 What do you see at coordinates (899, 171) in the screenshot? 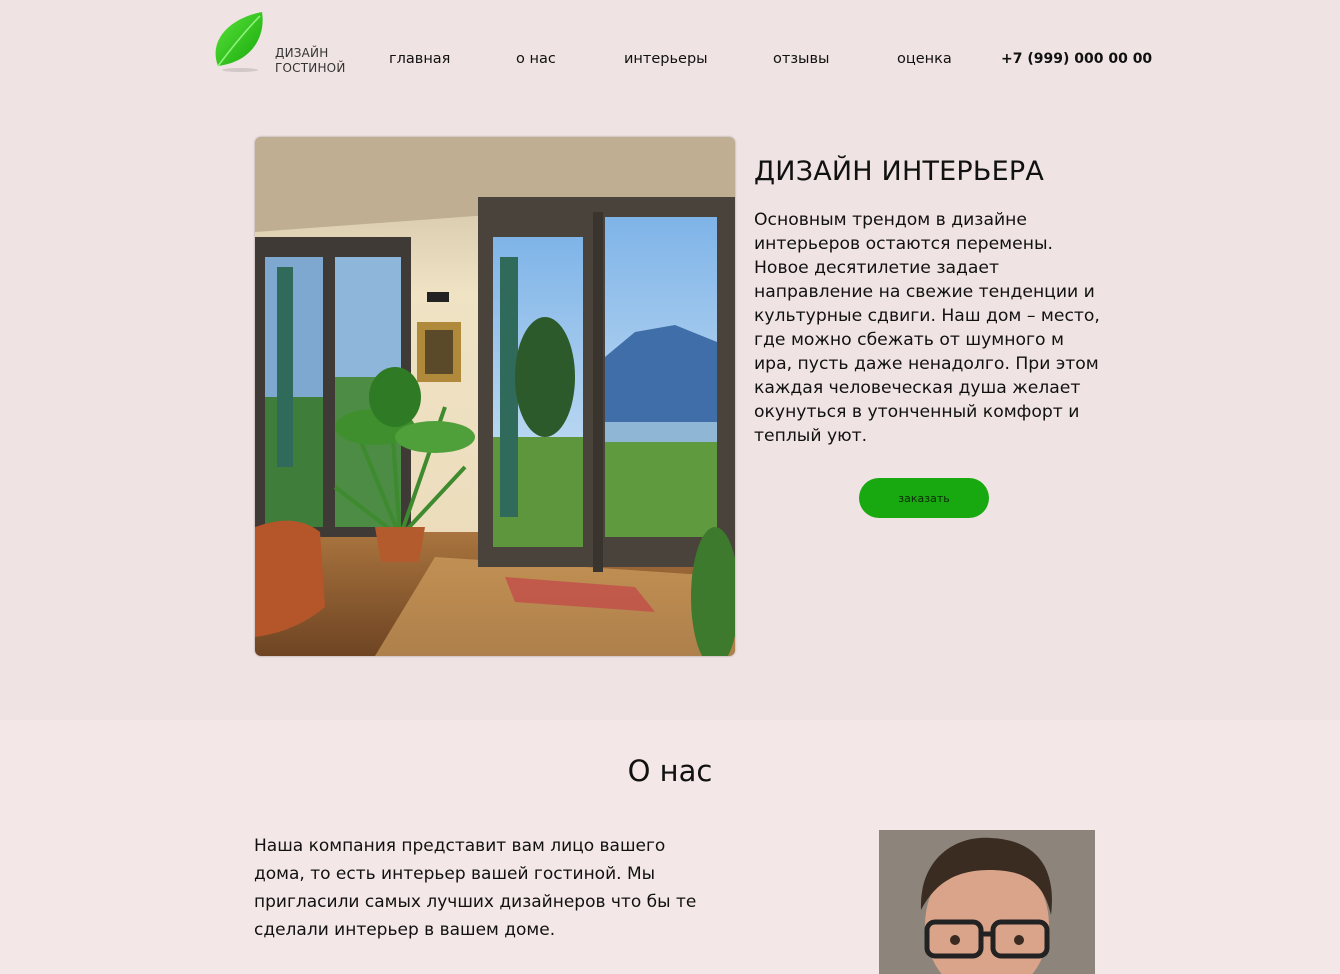
I see `hero-title: ДИЗАЙН ИНТЕРЬЕРА` at bounding box center [899, 171].